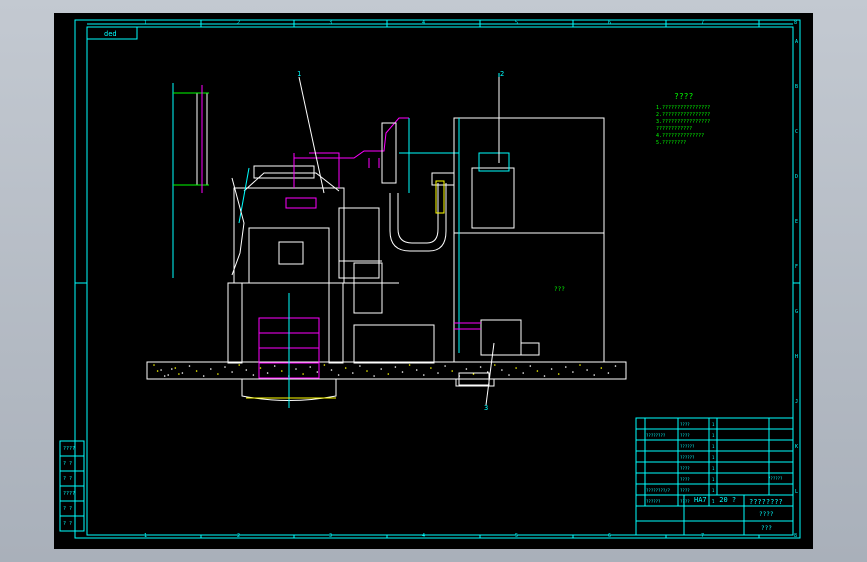 This screenshot has width=867, height=562. Describe the element at coordinates (423, 536) in the screenshot. I see `bottom-zone-number: 4` at that location.